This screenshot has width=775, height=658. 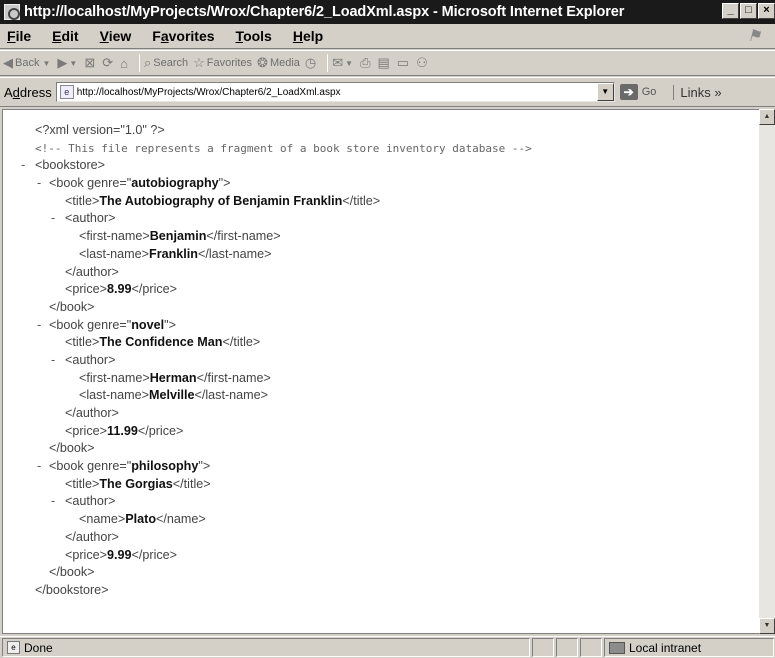 I want to click on ie-page-icon, so click(x=12, y=12).